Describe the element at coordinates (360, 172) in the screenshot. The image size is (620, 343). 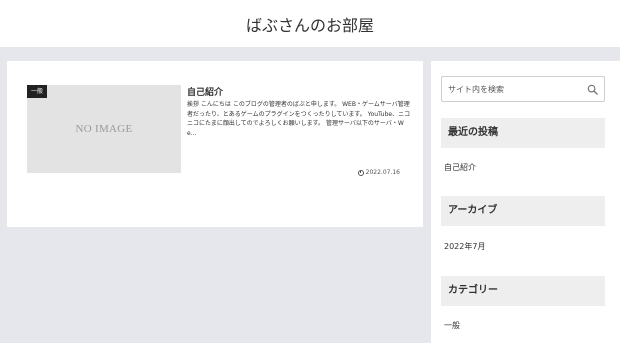
I see `clock-icon` at that location.